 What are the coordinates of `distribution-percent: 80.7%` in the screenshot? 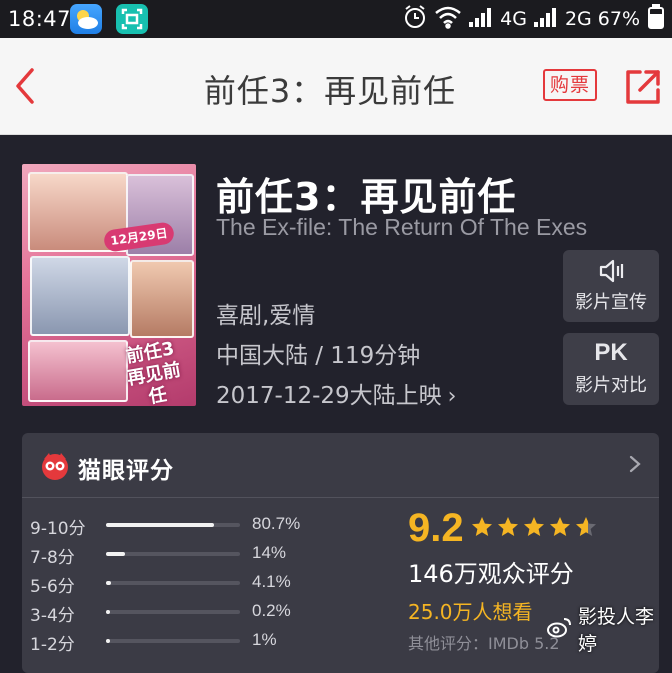 It's located at (276, 523).